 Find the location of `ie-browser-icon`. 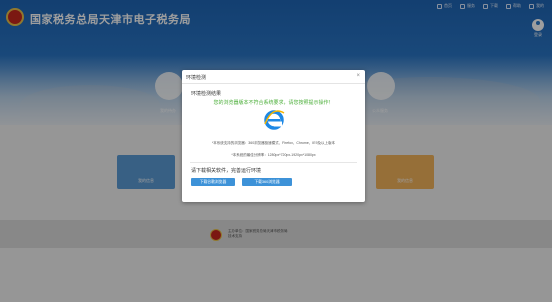

ie-browser-icon is located at coordinates (274, 120).